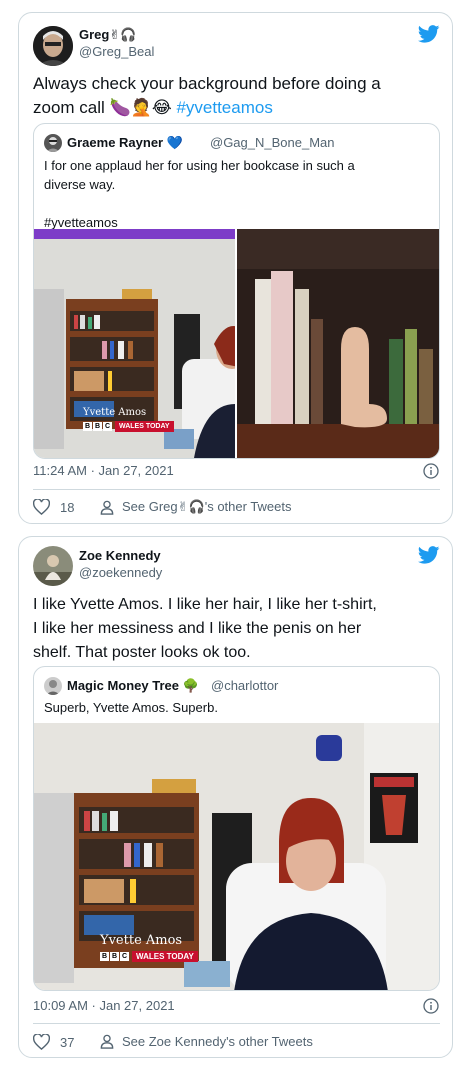 This screenshot has height=1068, width=474. I want to click on see-other-tweets-link: See Zoe Kennedy's other Tweets, so click(206, 1041).